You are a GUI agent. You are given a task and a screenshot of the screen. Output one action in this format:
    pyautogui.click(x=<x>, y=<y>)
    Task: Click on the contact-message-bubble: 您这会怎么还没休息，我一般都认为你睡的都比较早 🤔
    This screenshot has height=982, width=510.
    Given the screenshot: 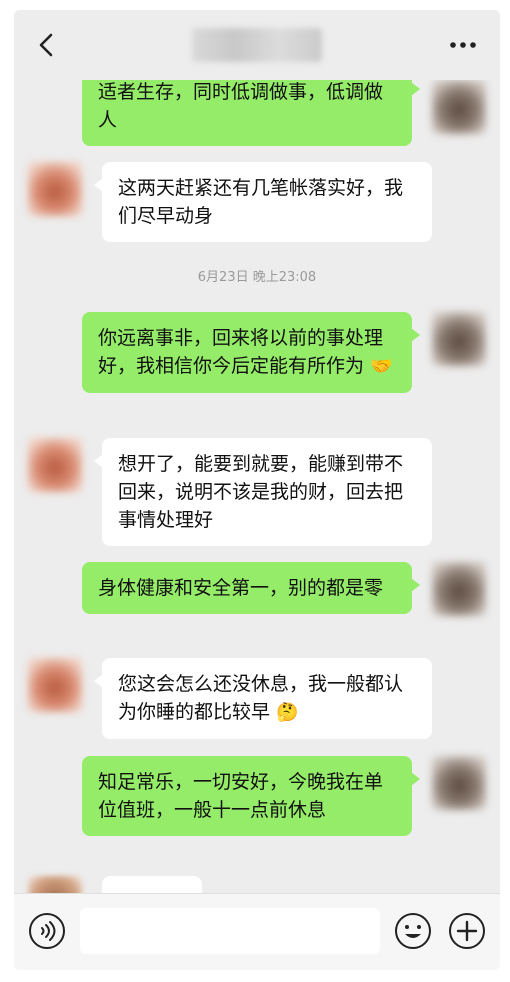 What is the action you would take?
    pyautogui.click(x=263, y=698)
    